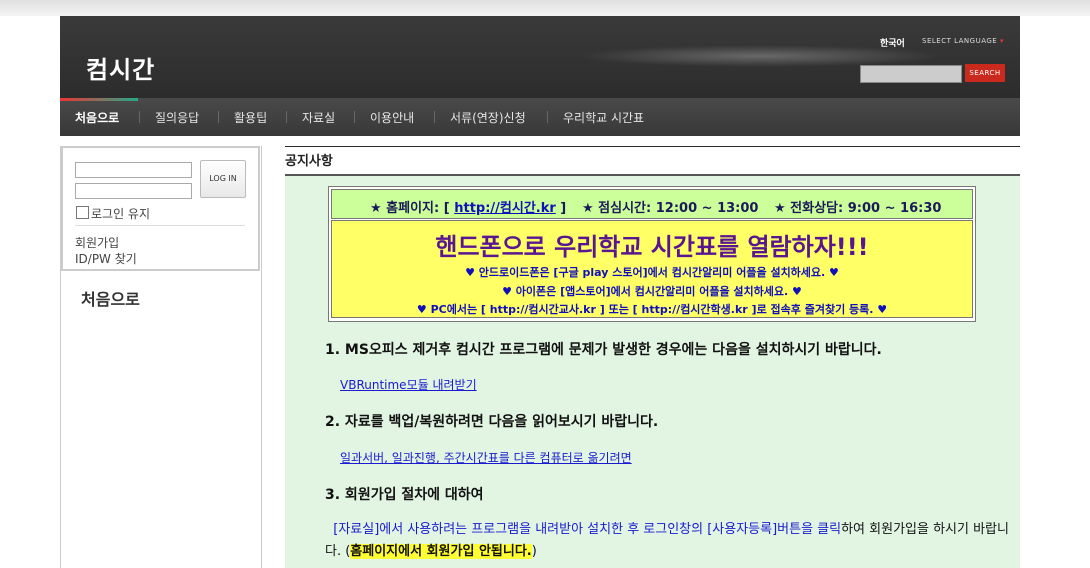  What do you see at coordinates (561, 208) in the screenshot?
I see `homepage-suffix: ]` at bounding box center [561, 208].